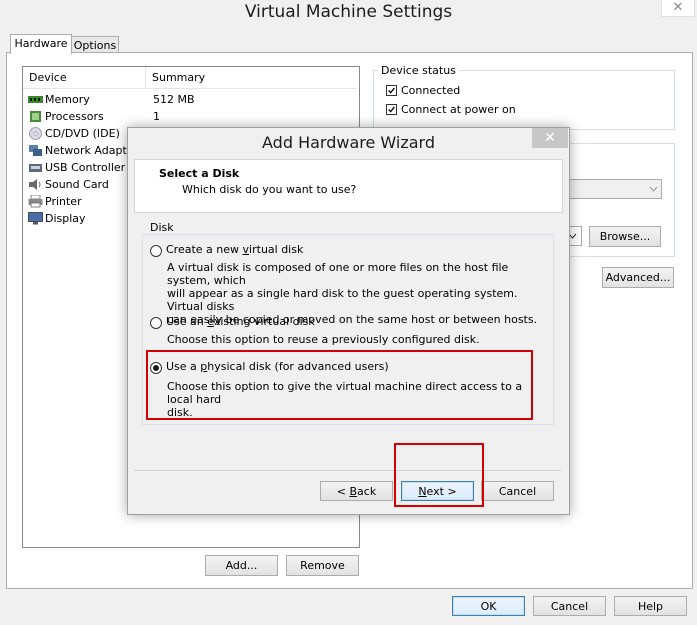 The height and width of the screenshot is (625, 697). What do you see at coordinates (35, 133) in the screenshot?
I see `cd-icon` at bounding box center [35, 133].